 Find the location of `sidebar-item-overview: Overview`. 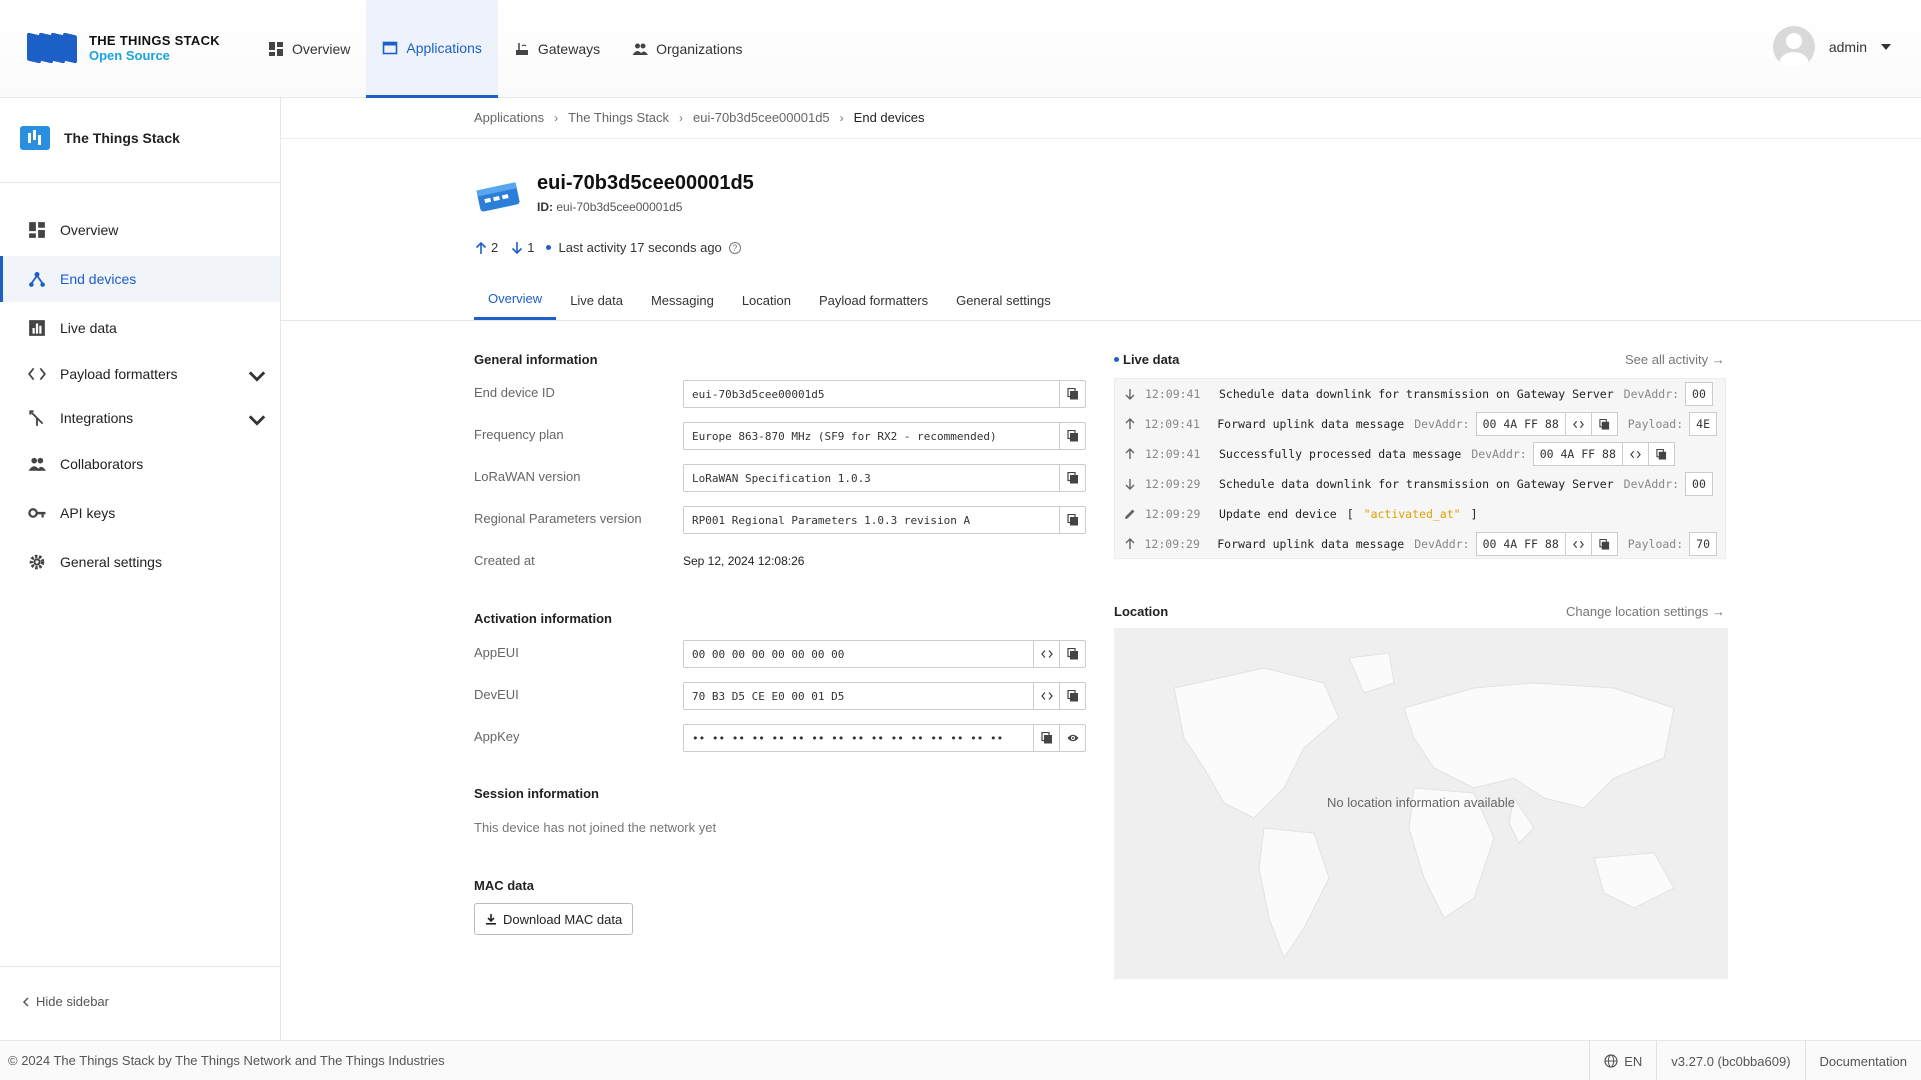

sidebar-item-overview: Overview is located at coordinates (140, 230).